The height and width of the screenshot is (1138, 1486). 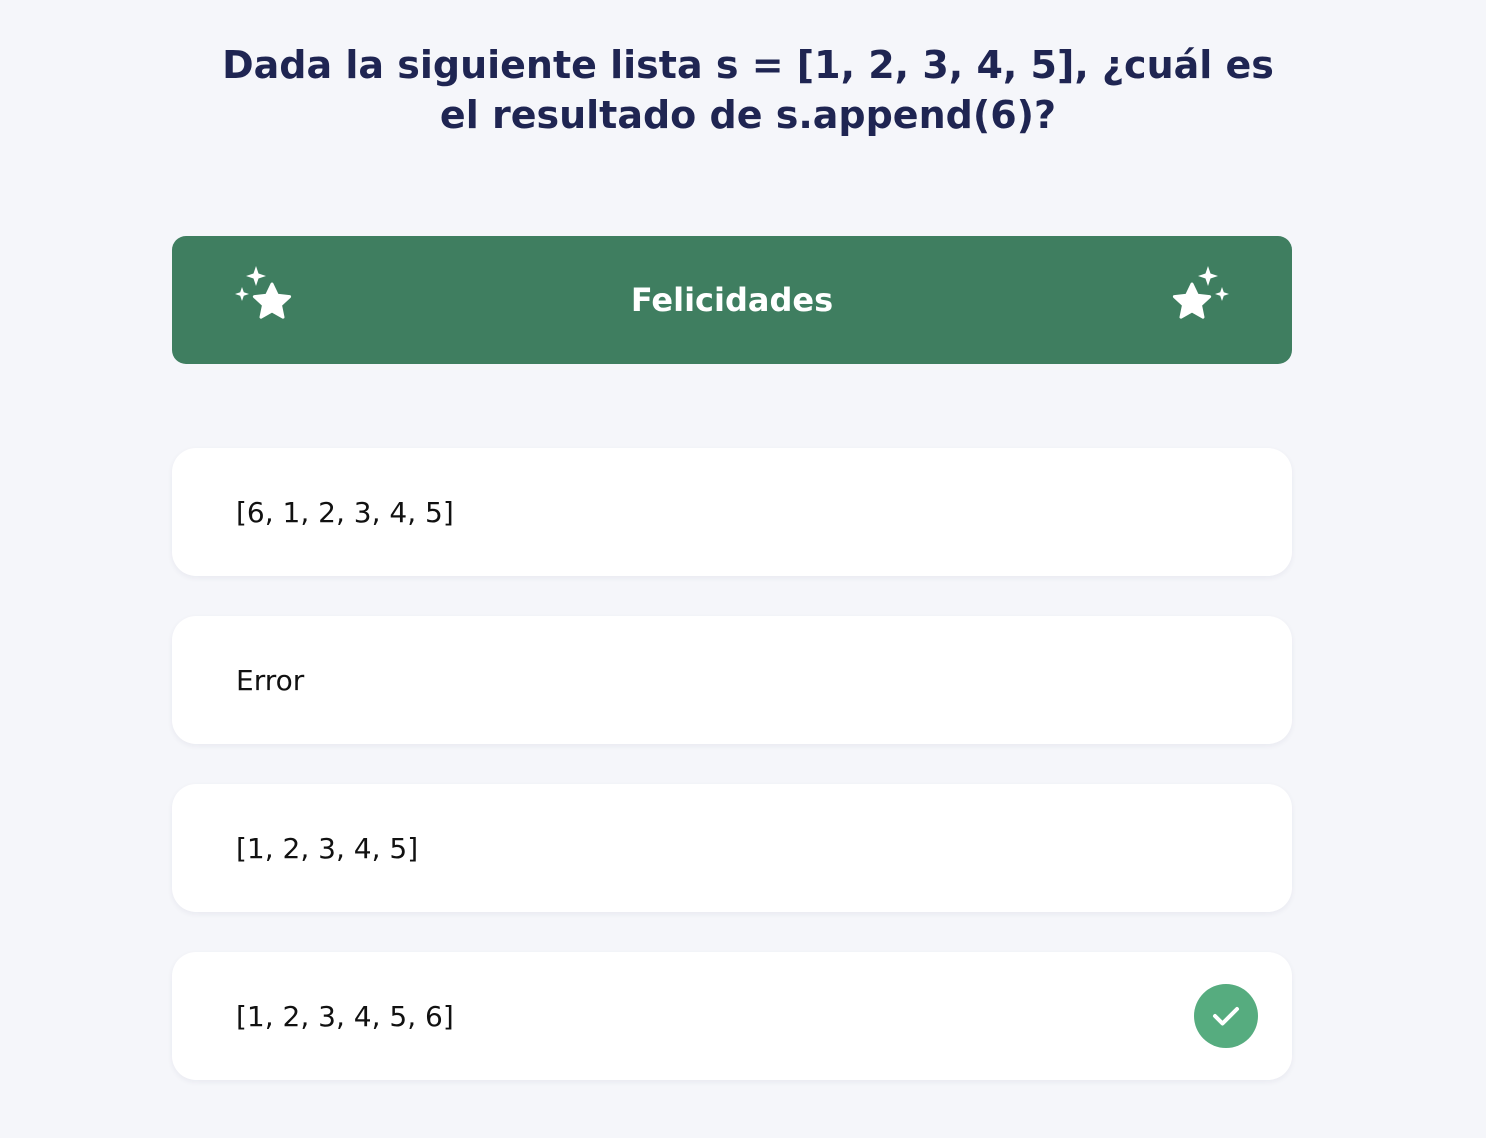 What do you see at coordinates (345, 1016) in the screenshot?
I see `answer-option-label: [1, 2, 3, 4, 5, 6]` at bounding box center [345, 1016].